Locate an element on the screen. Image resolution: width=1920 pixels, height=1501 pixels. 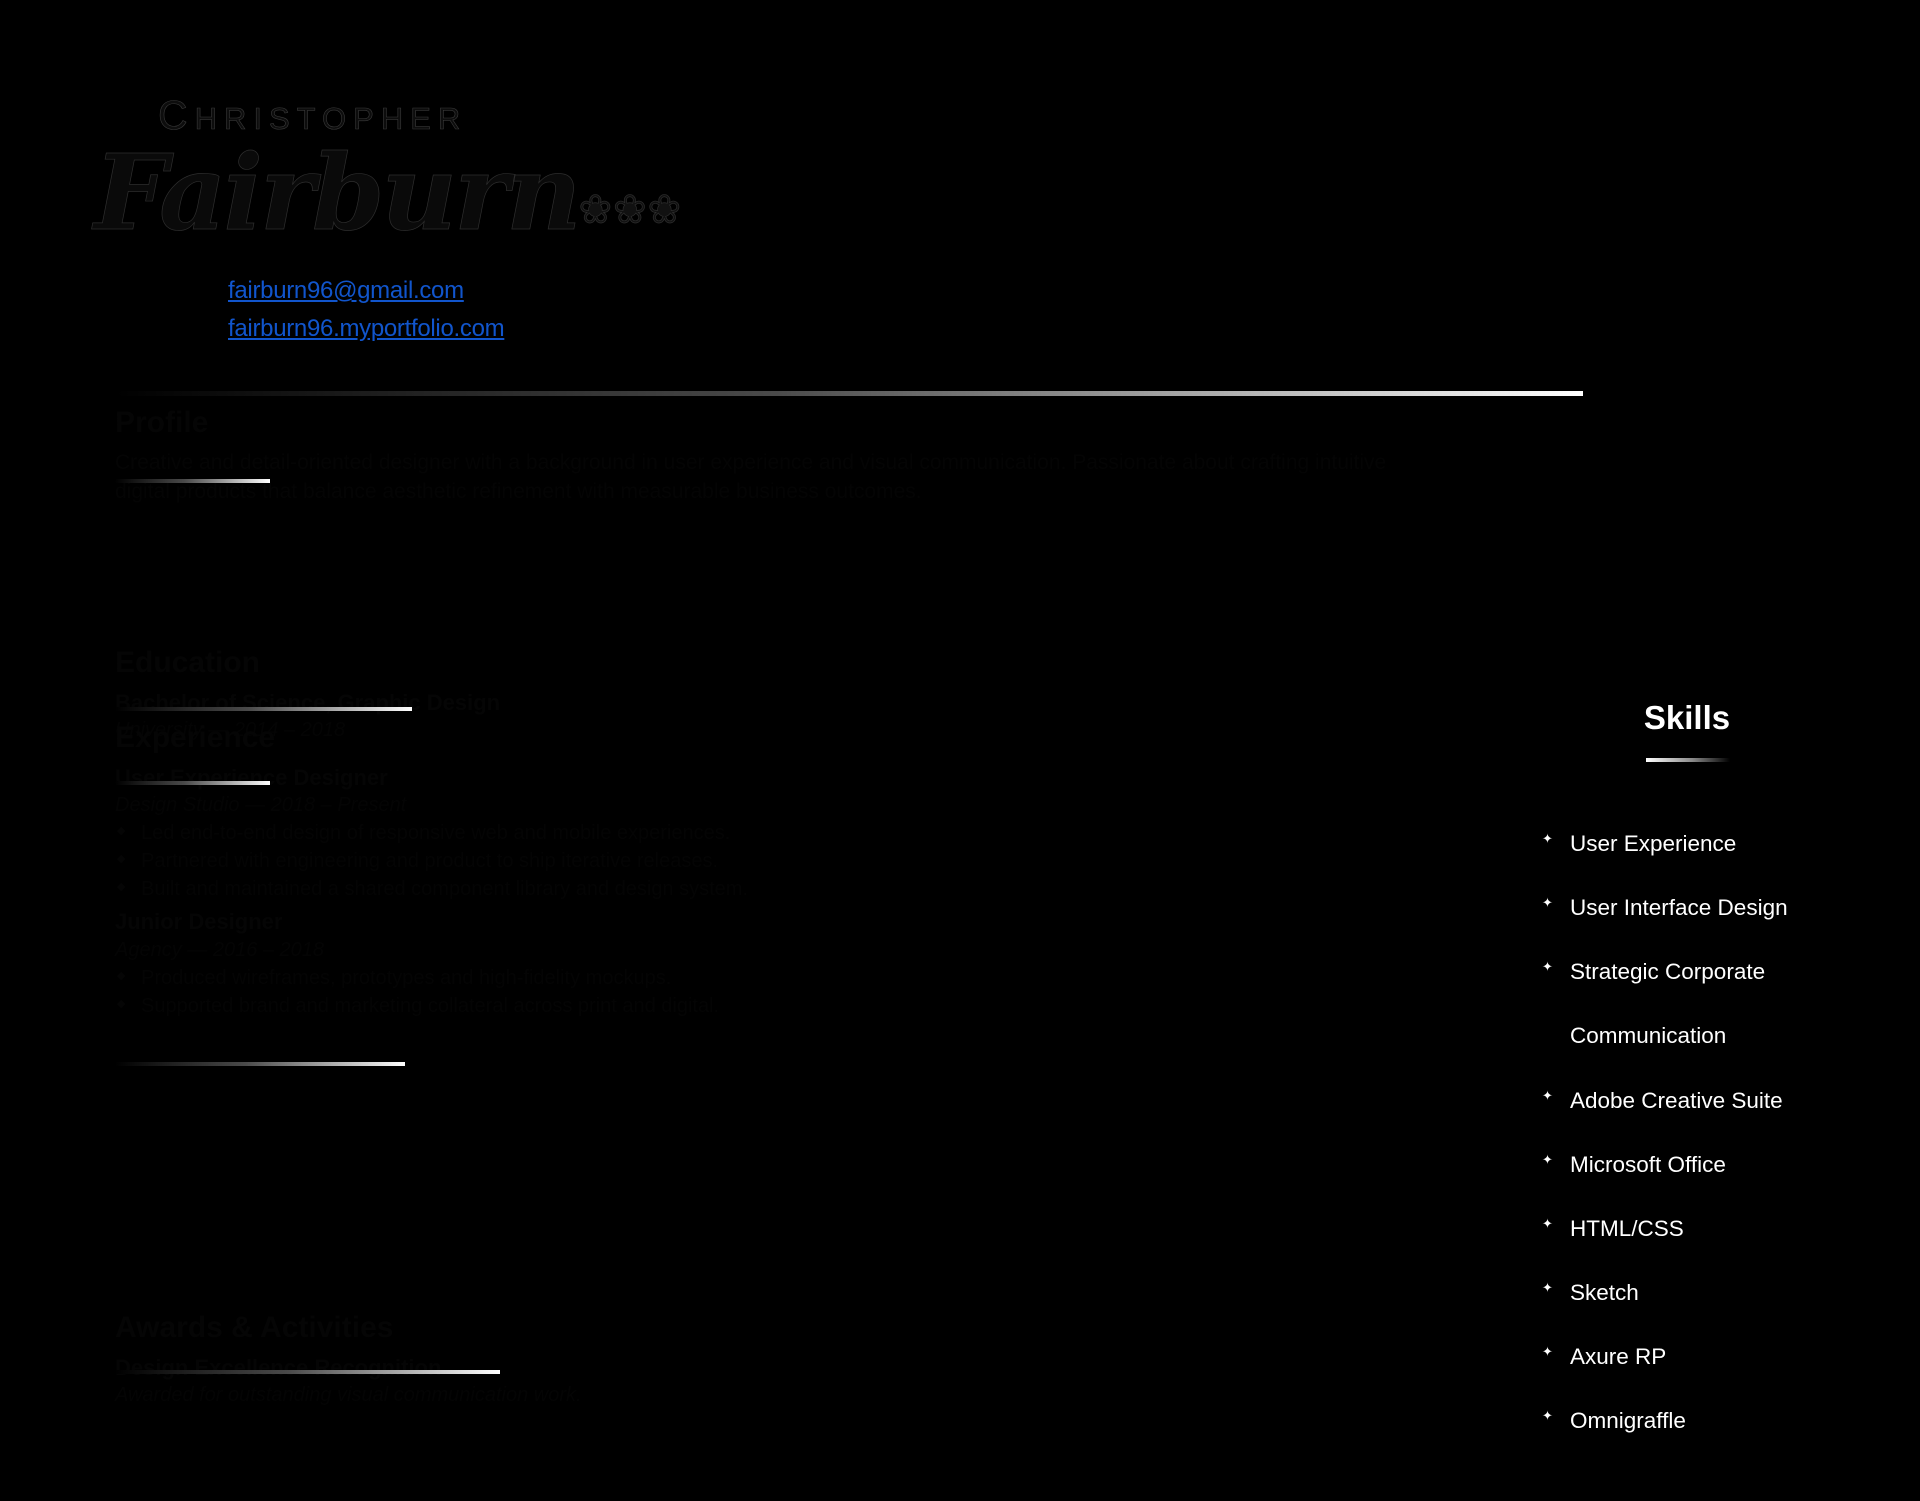
profile-heading: Profile is located at coordinates (162, 422).